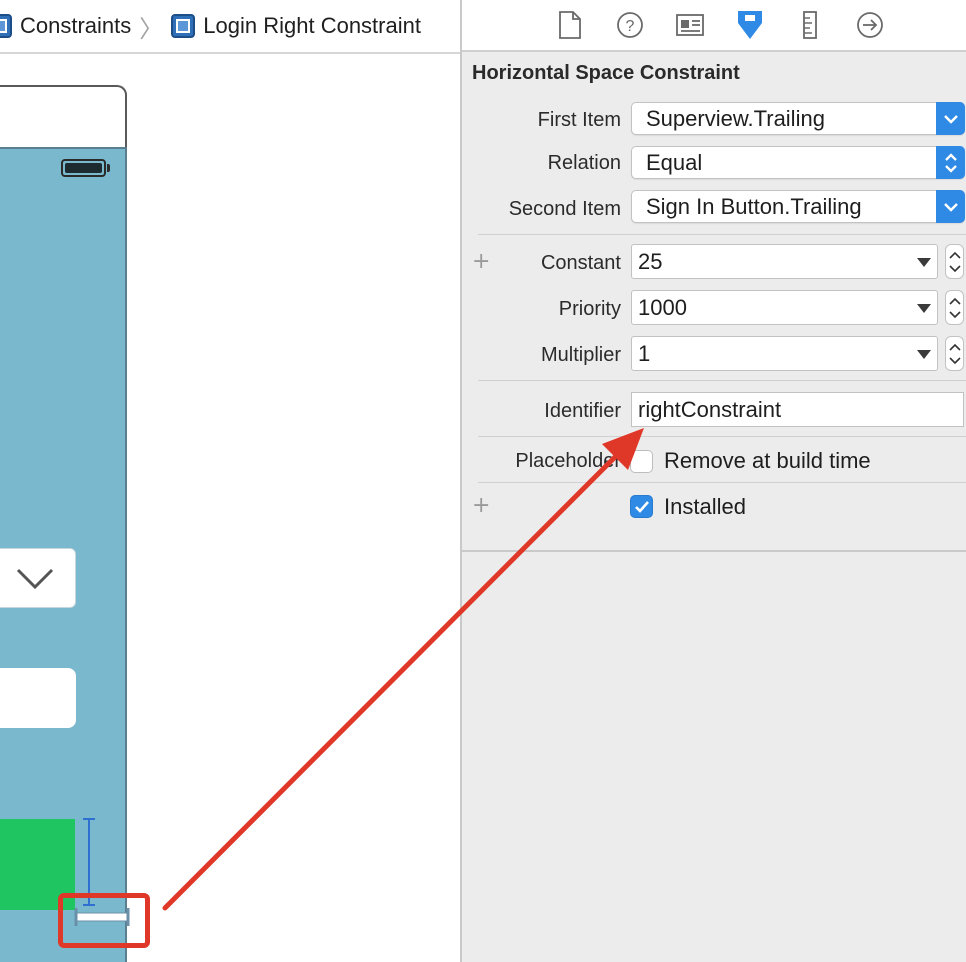 The image size is (966, 962). I want to click on first-item-value: Superview.Trailing, so click(735, 118).